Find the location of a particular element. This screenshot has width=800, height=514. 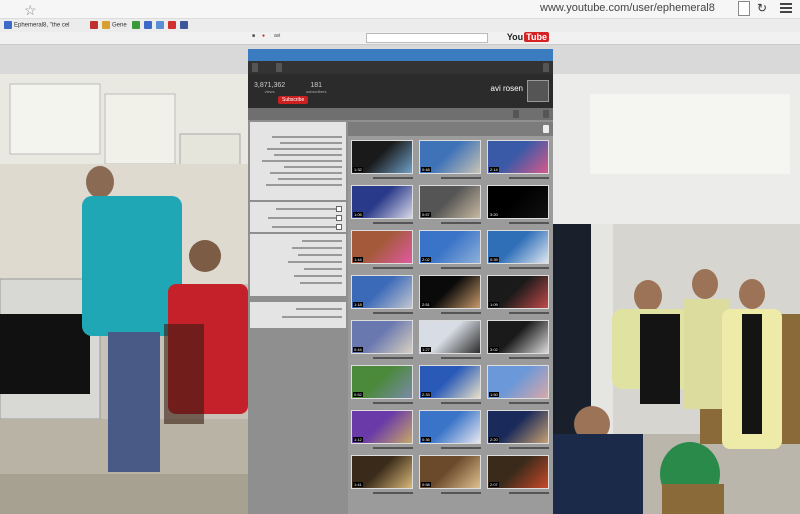

video-thumbnail: 1:32 is located at coordinates (382, 157).